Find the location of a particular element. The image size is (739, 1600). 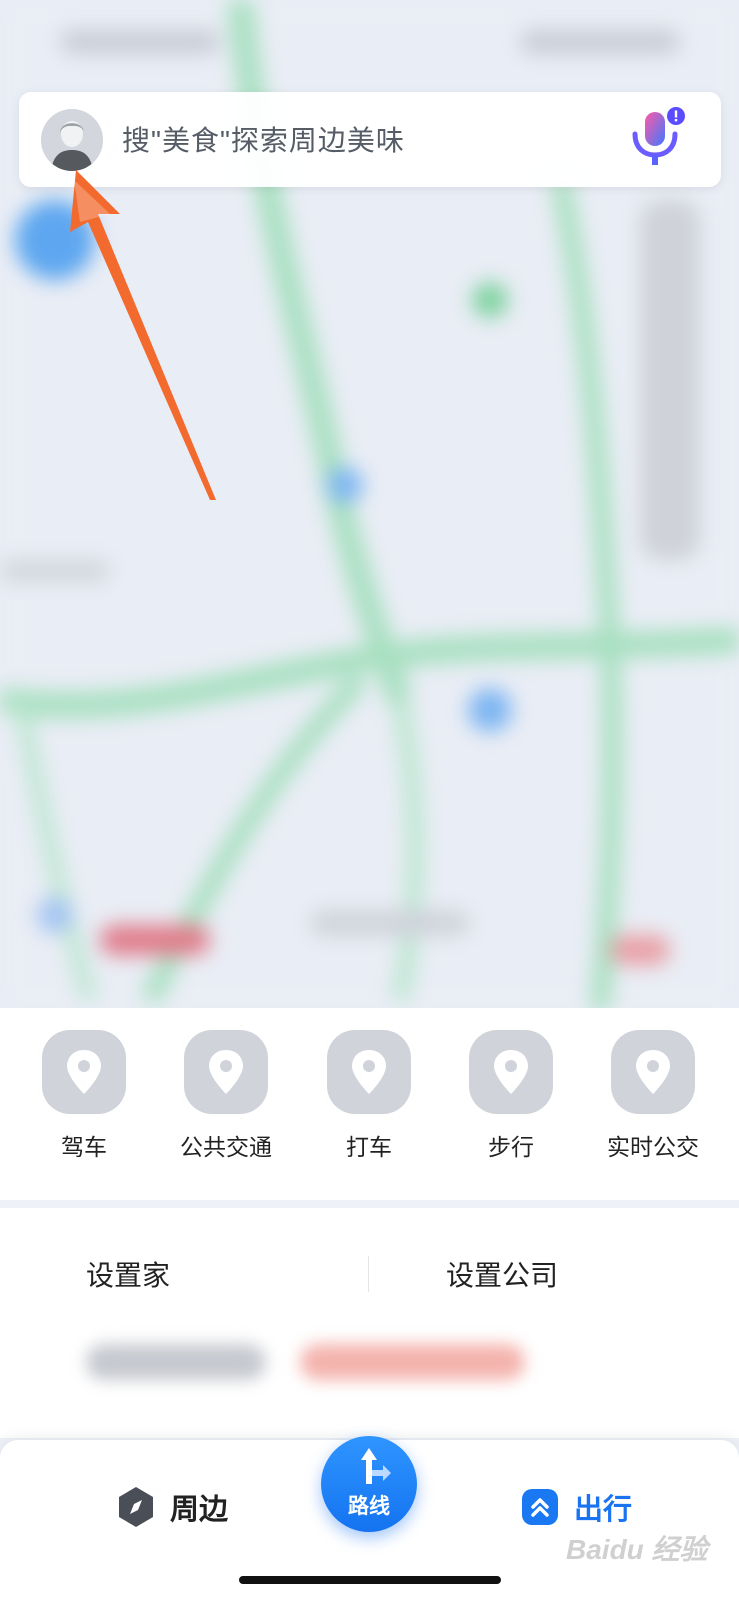

home-indicator is located at coordinates (370, 1580).